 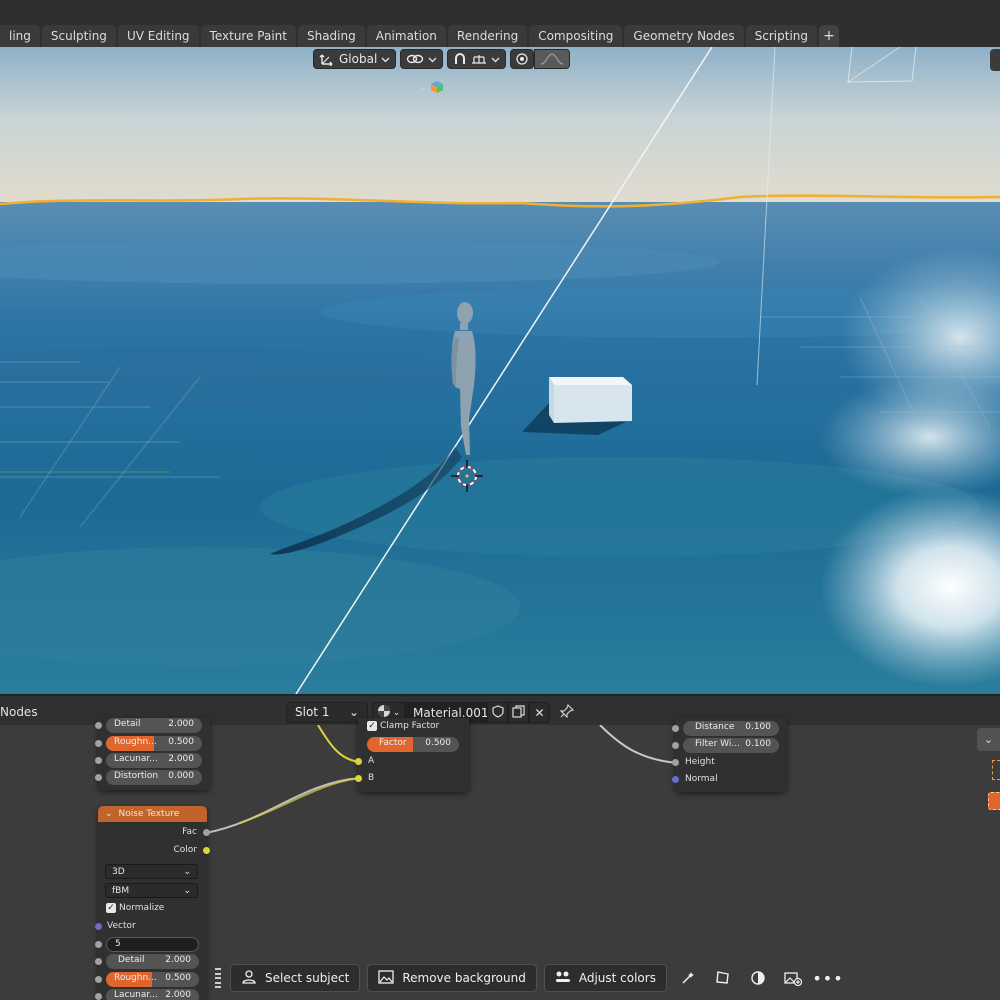 What do you see at coordinates (675, 779) in the screenshot?
I see `normal-input-socket` at bounding box center [675, 779].